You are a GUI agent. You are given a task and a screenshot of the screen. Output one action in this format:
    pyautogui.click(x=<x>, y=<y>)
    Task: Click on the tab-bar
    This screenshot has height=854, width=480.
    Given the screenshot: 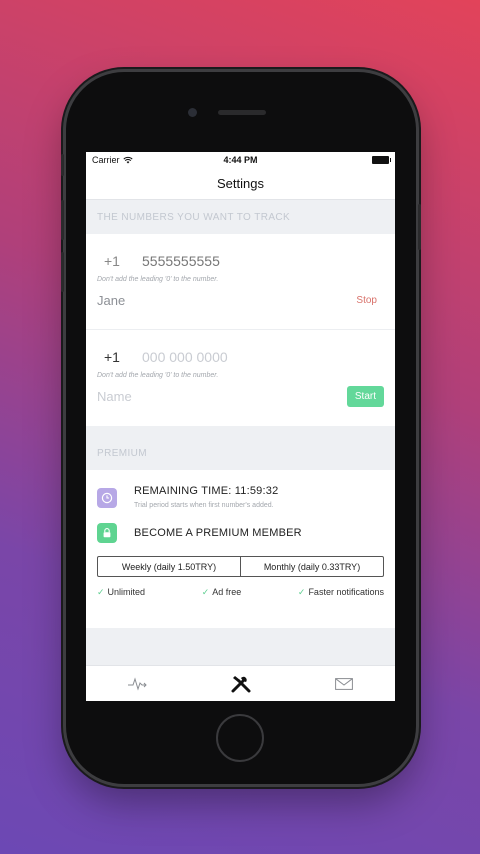 What is the action you would take?
    pyautogui.click(x=240, y=683)
    